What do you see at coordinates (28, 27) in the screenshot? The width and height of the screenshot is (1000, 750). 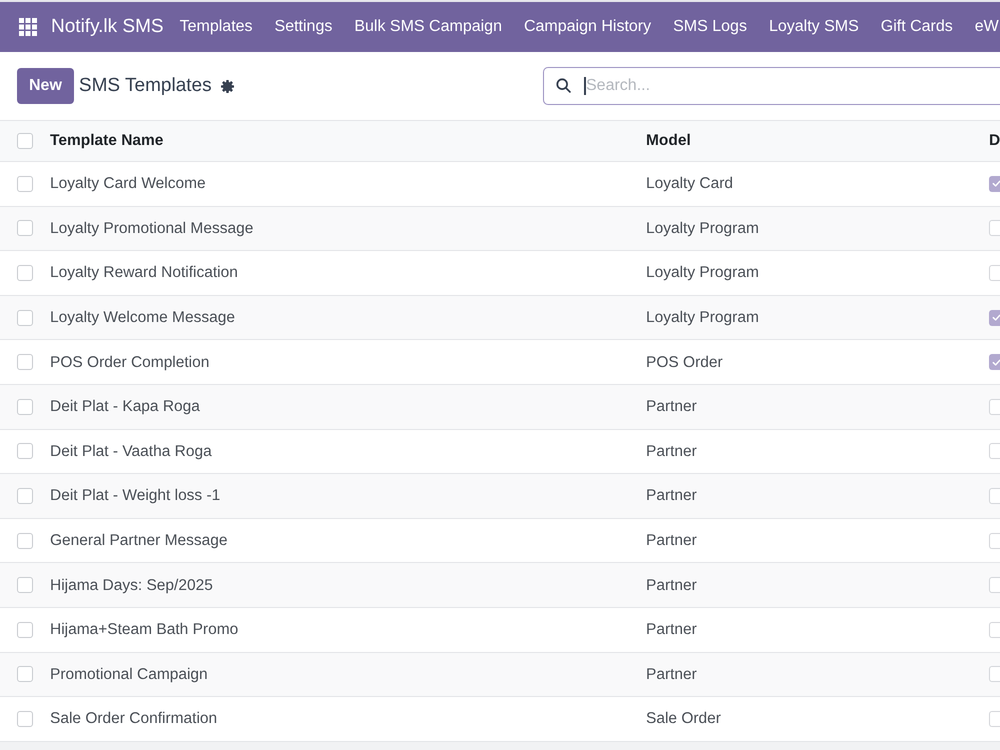 I see `apps-grid-icon` at bounding box center [28, 27].